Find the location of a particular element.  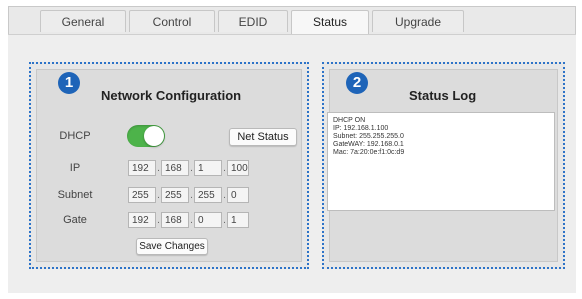

gate-octet-3: 0 is located at coordinates (208, 220).